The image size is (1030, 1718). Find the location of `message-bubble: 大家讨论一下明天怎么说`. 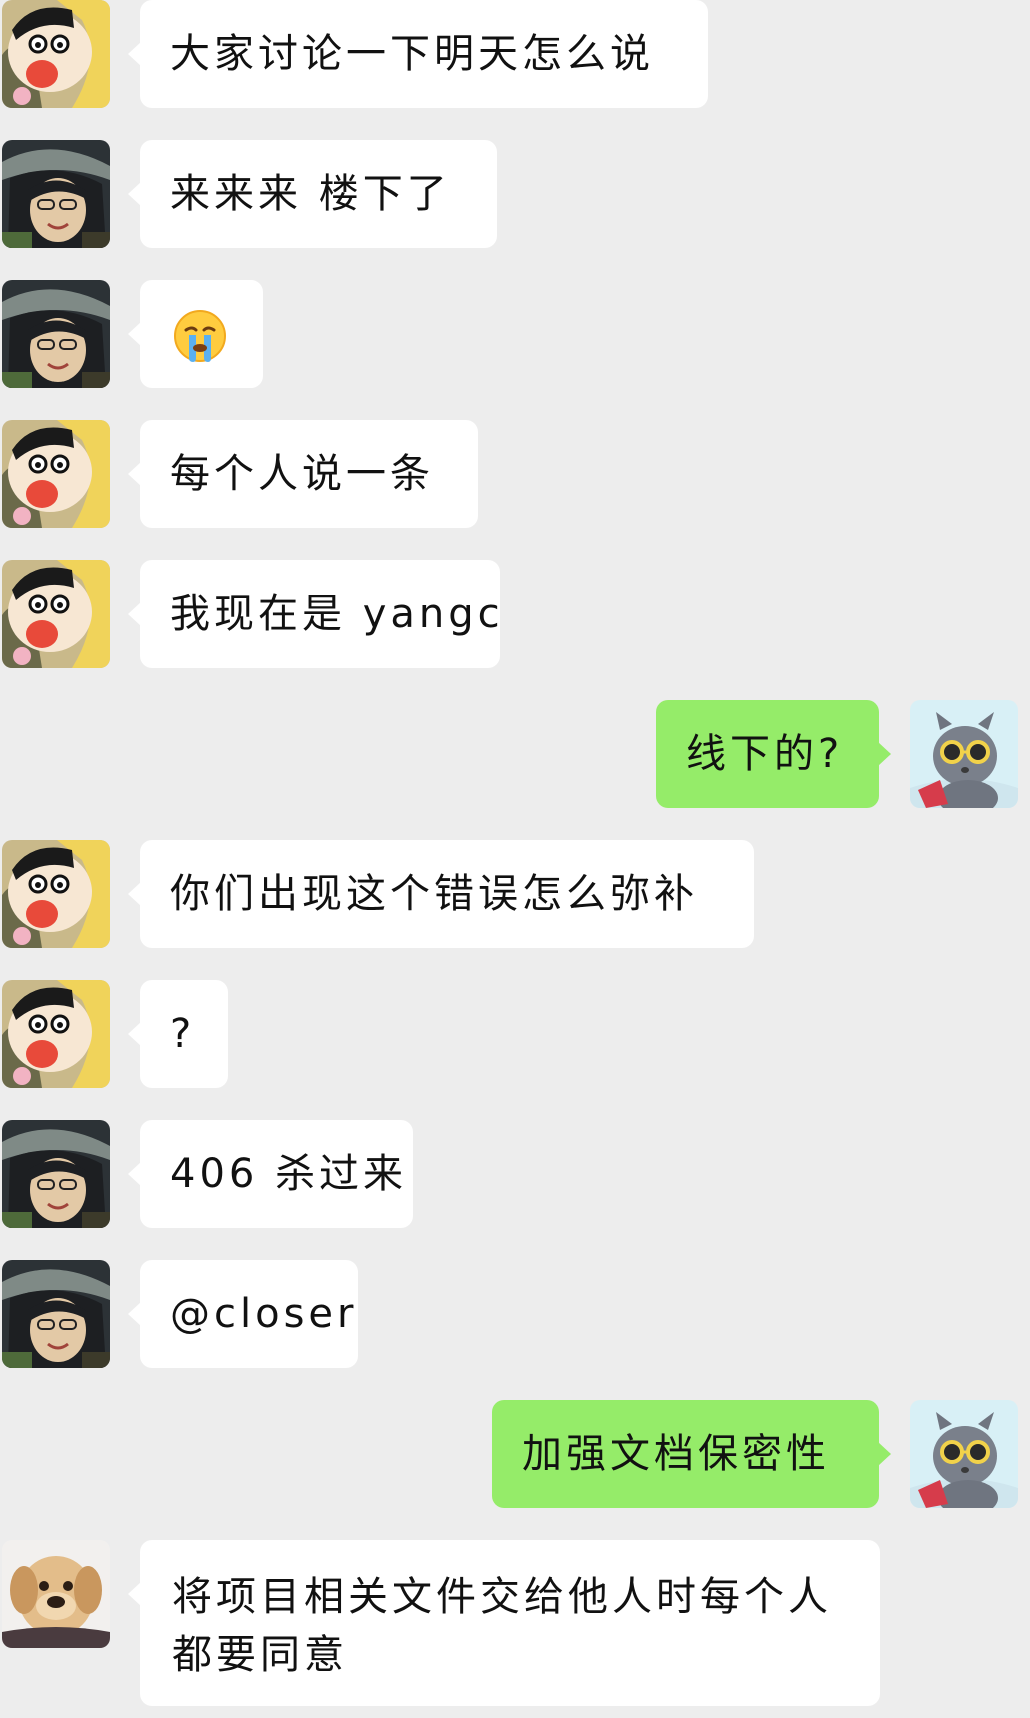

message-bubble: 大家讨论一下明天怎么说 is located at coordinates (418, 54).